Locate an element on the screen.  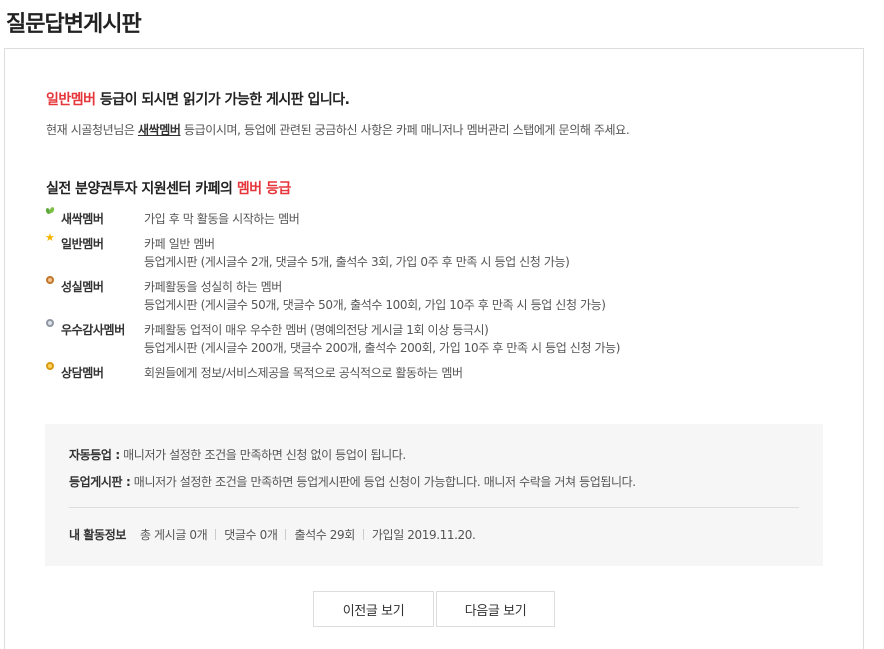
required-grade: 일반멤버 is located at coordinates (71, 100).